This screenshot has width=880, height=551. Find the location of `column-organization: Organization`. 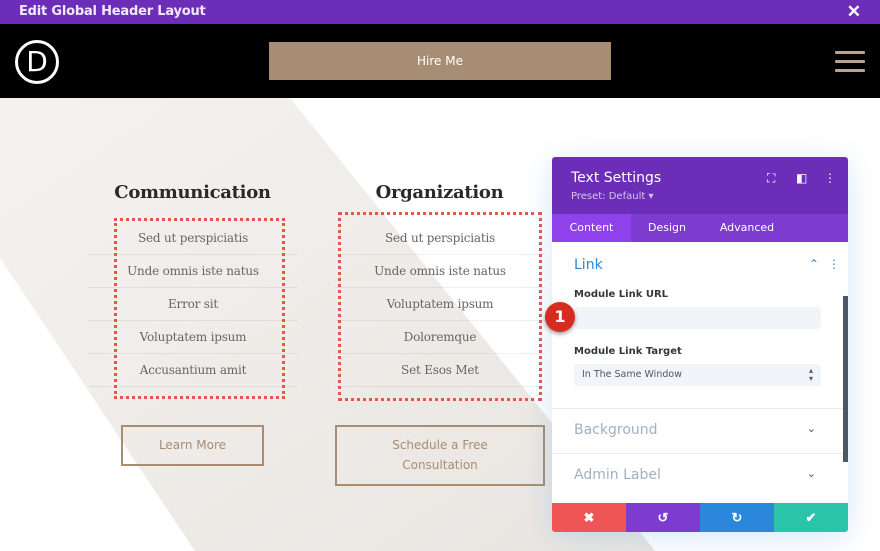

column-organization: Organization is located at coordinates (439, 192).